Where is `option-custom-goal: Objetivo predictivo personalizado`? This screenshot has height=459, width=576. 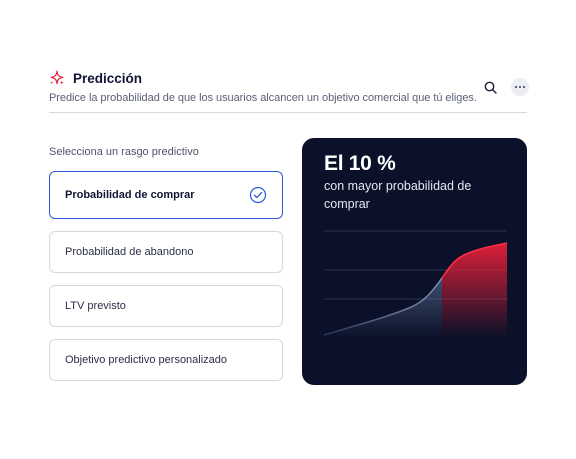
option-custom-goal: Objetivo predictivo personalizado is located at coordinates (166, 360).